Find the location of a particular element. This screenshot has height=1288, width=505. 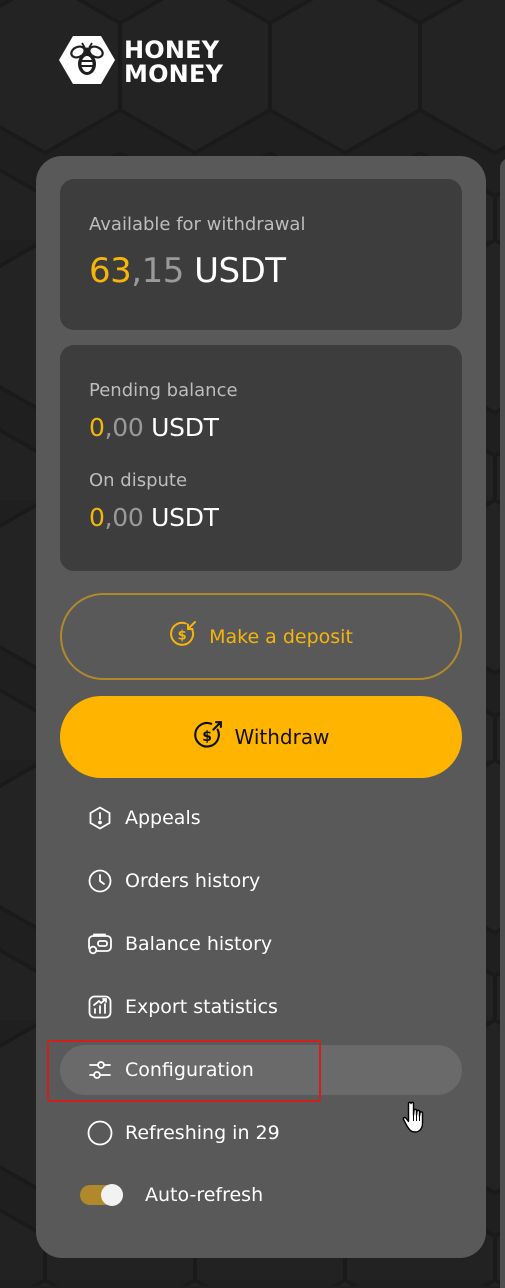

menu-item-appeals: Appeals is located at coordinates (261, 818).